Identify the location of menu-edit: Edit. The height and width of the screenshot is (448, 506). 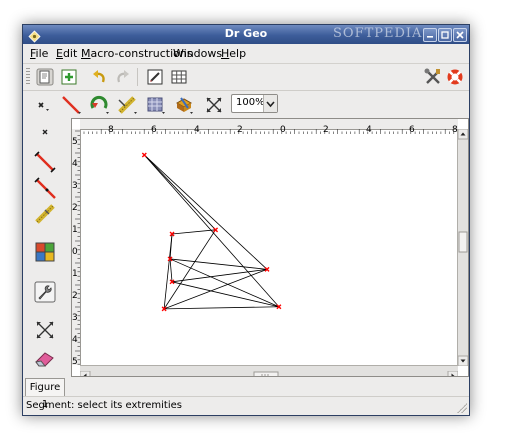
(66, 53).